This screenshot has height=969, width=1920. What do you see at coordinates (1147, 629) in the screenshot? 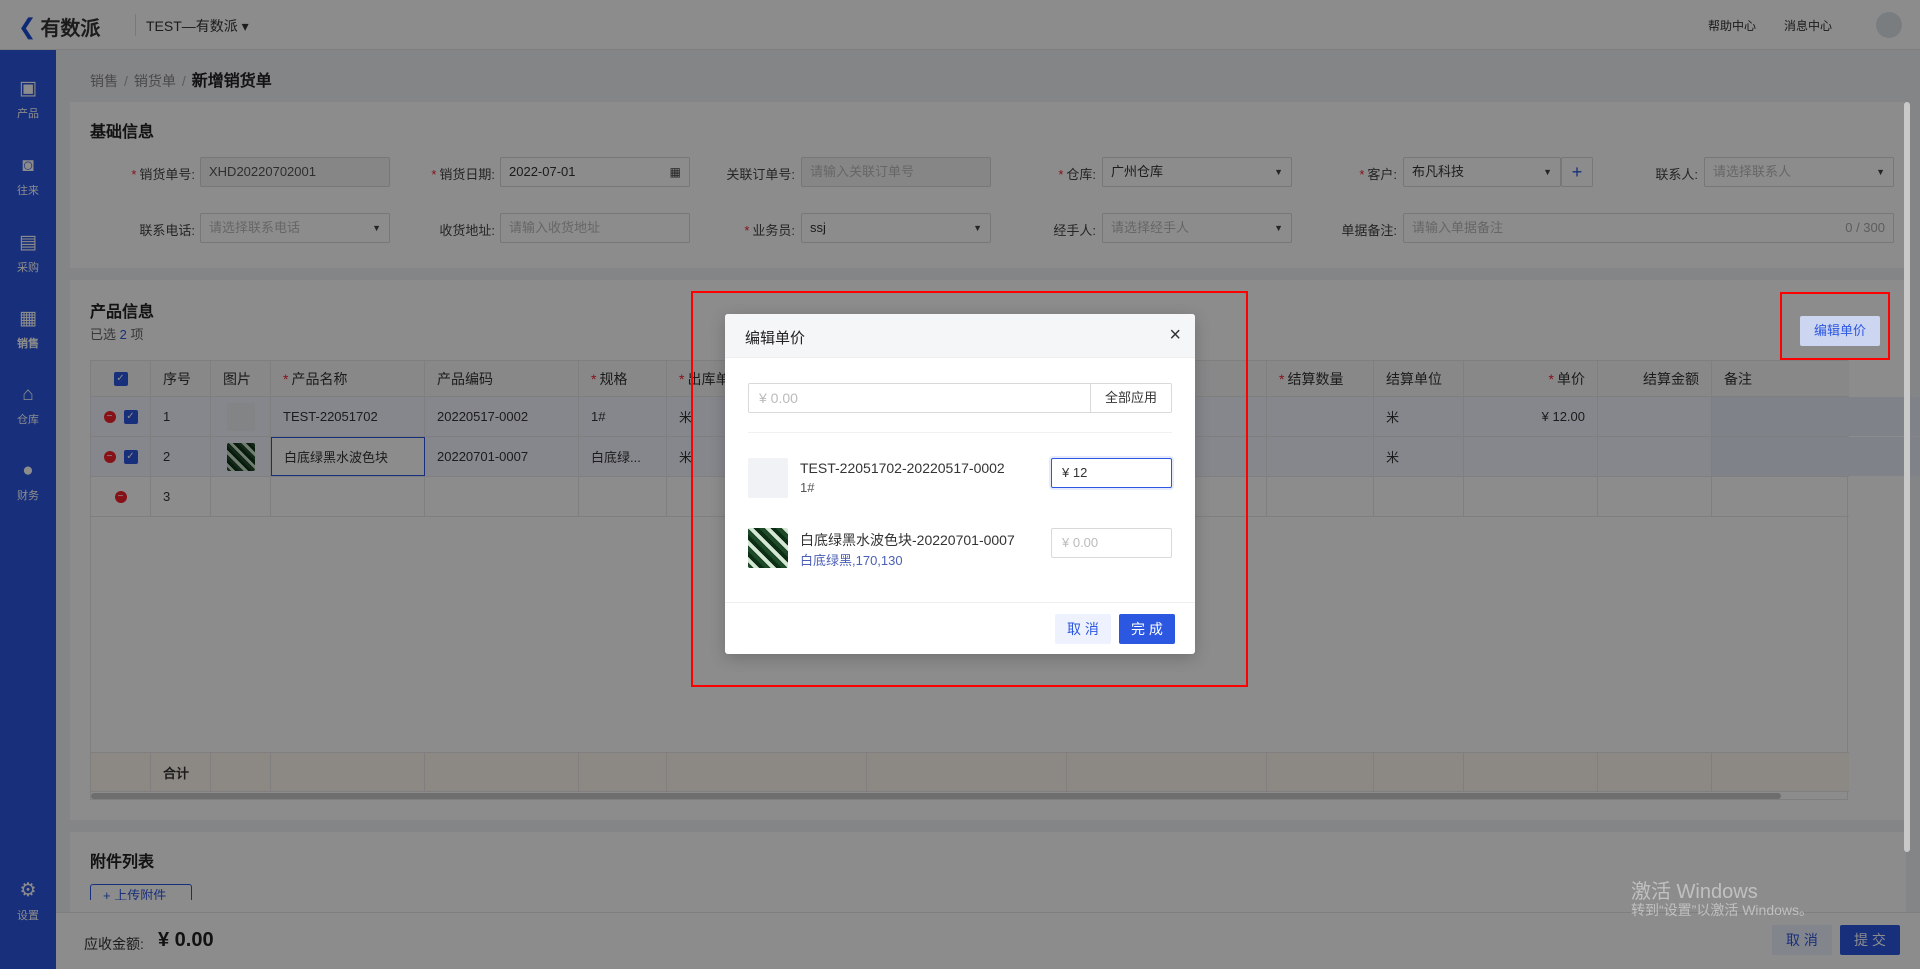
I see `dialog-confirm-button: 完 成` at bounding box center [1147, 629].